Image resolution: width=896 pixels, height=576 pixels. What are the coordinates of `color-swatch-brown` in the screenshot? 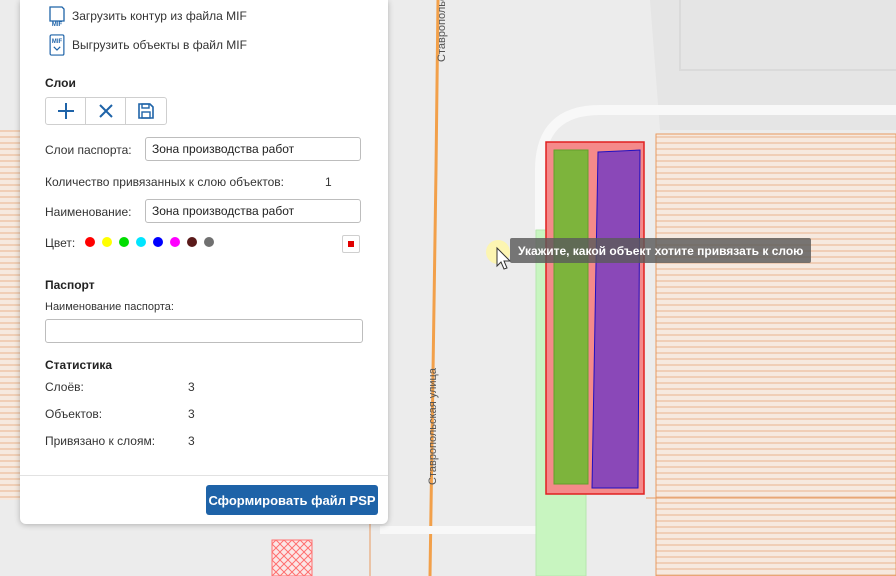 It's located at (192, 242).